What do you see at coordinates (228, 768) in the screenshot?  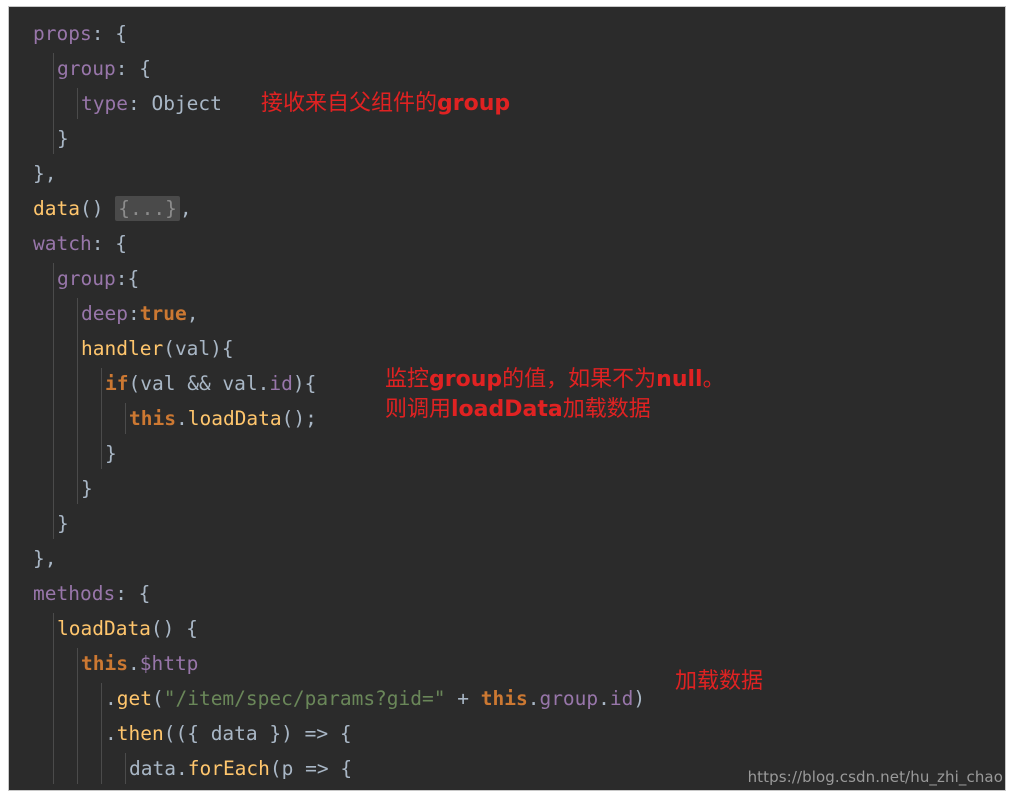 I see `code-token: forEach` at bounding box center [228, 768].